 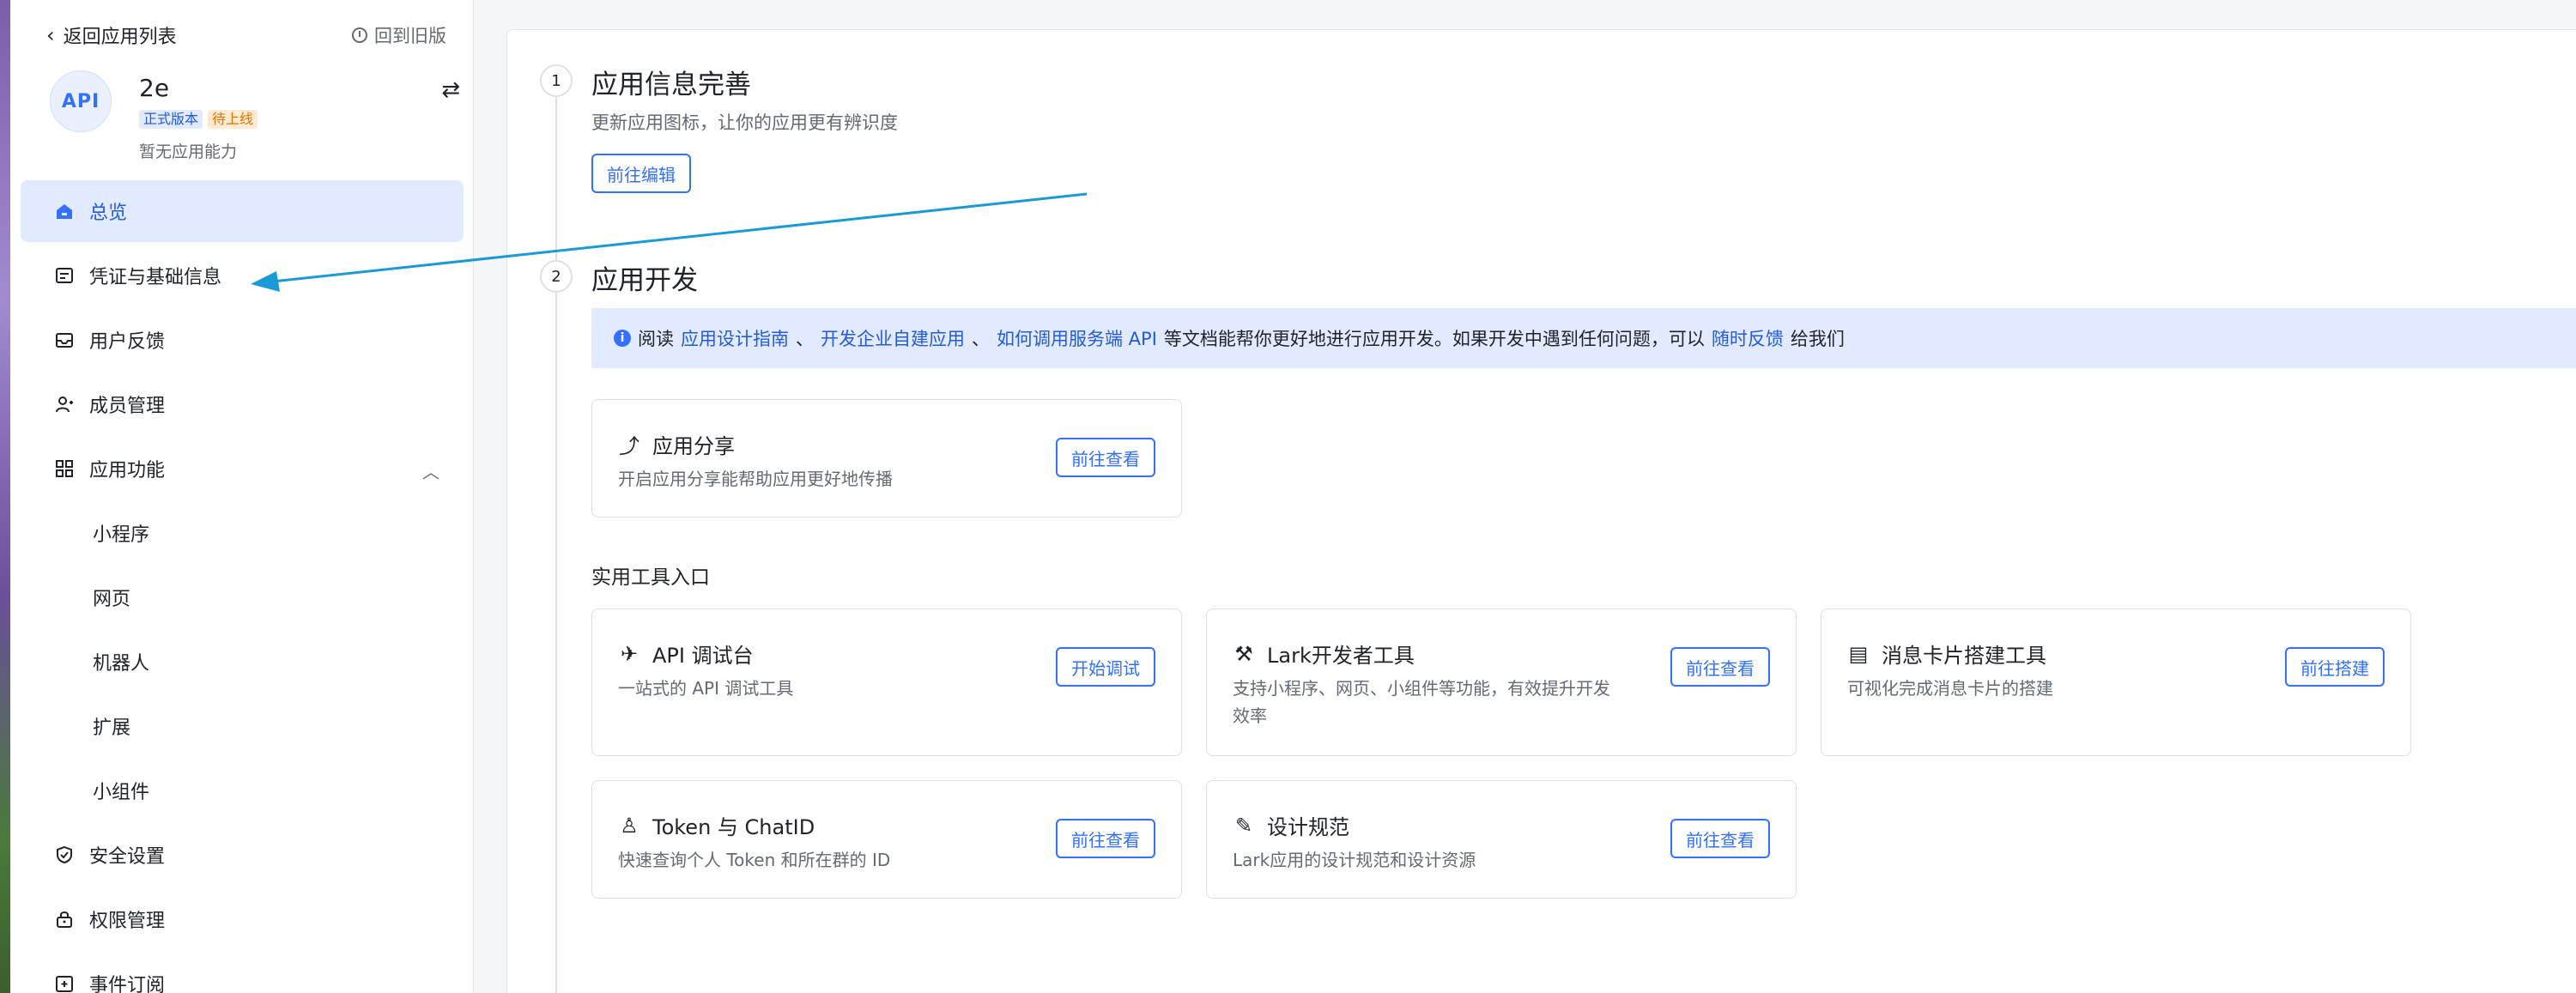 What do you see at coordinates (243, 726) in the screenshot?
I see `nav-item-extension: 扩展` at bounding box center [243, 726].